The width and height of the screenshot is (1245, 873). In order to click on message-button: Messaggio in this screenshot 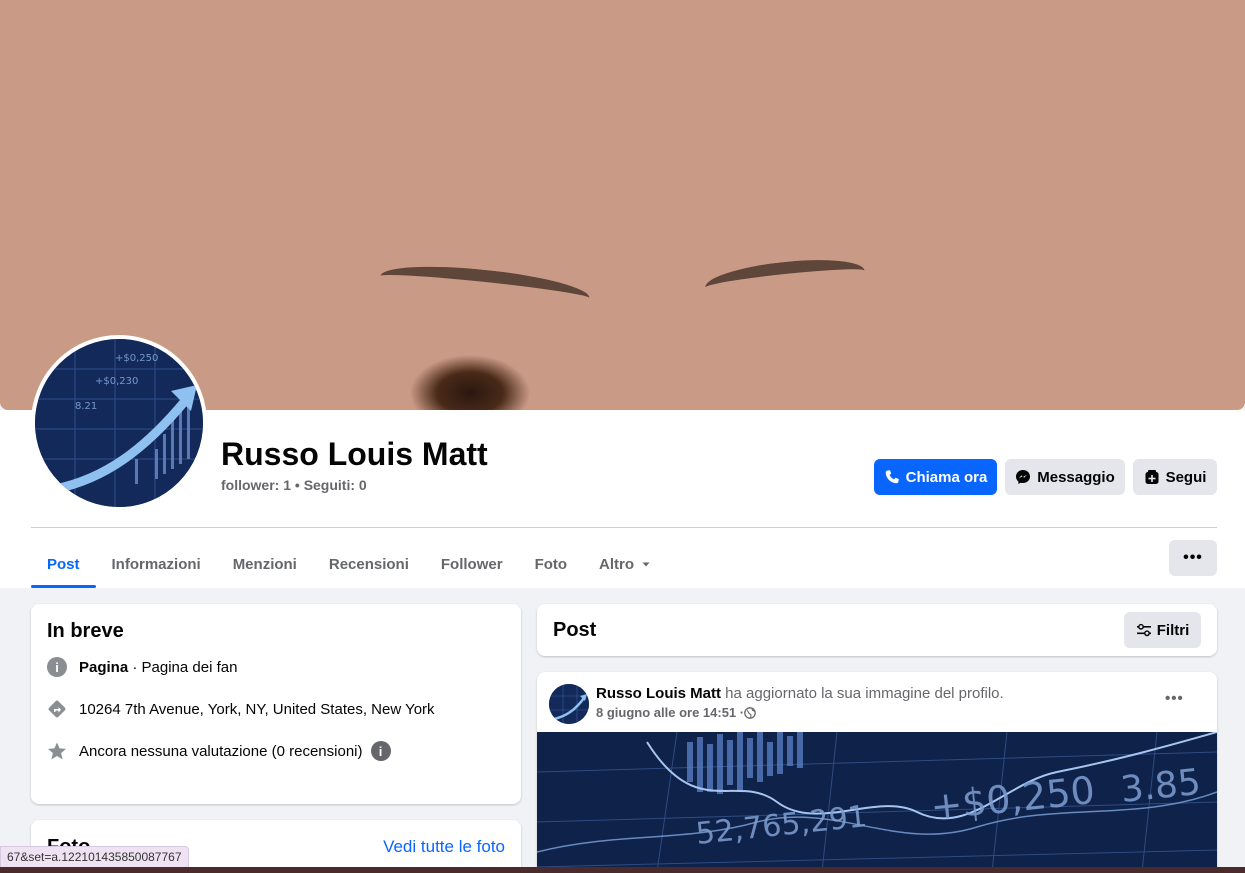, I will do `click(1065, 477)`.